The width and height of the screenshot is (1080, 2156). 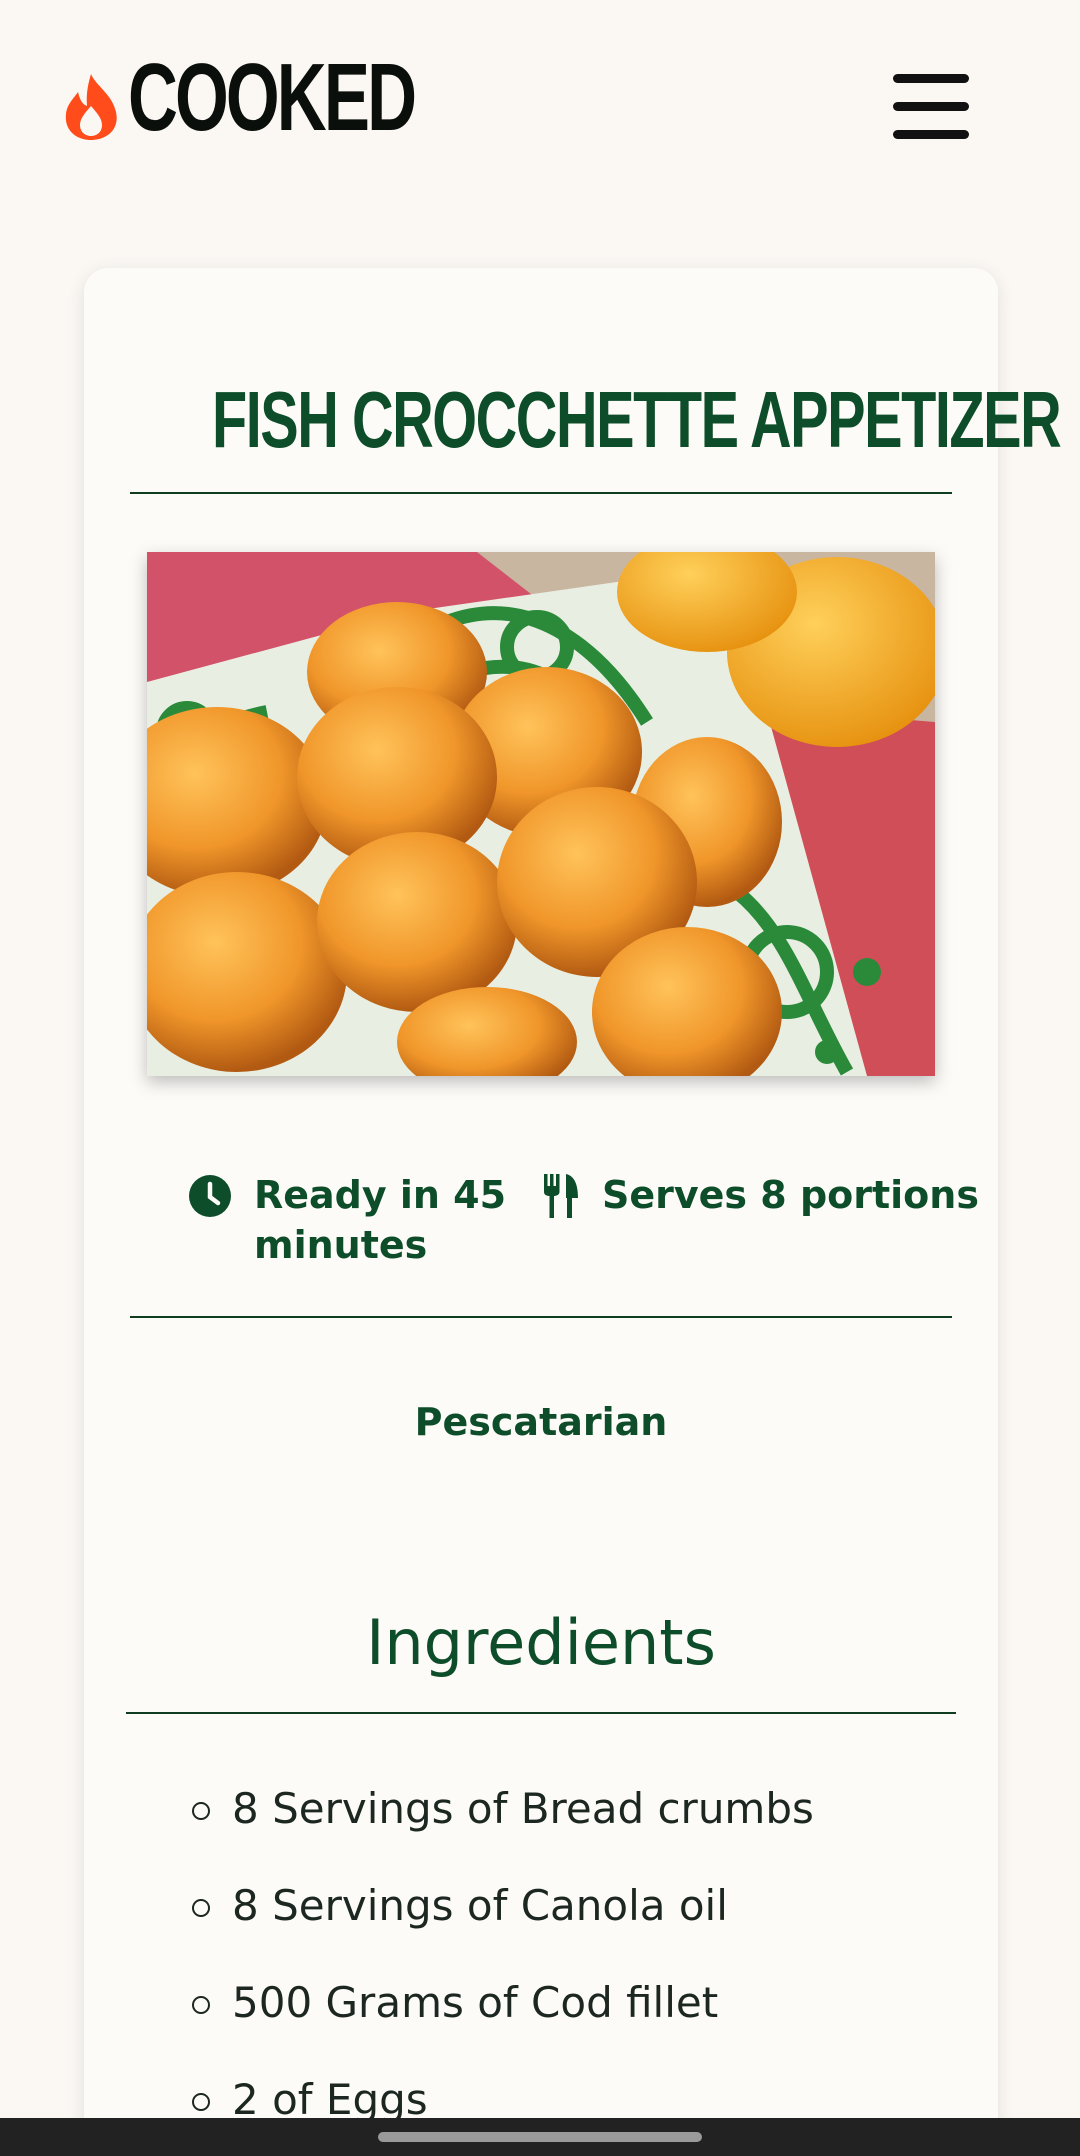 What do you see at coordinates (91, 107) in the screenshot?
I see `flame-icon` at bounding box center [91, 107].